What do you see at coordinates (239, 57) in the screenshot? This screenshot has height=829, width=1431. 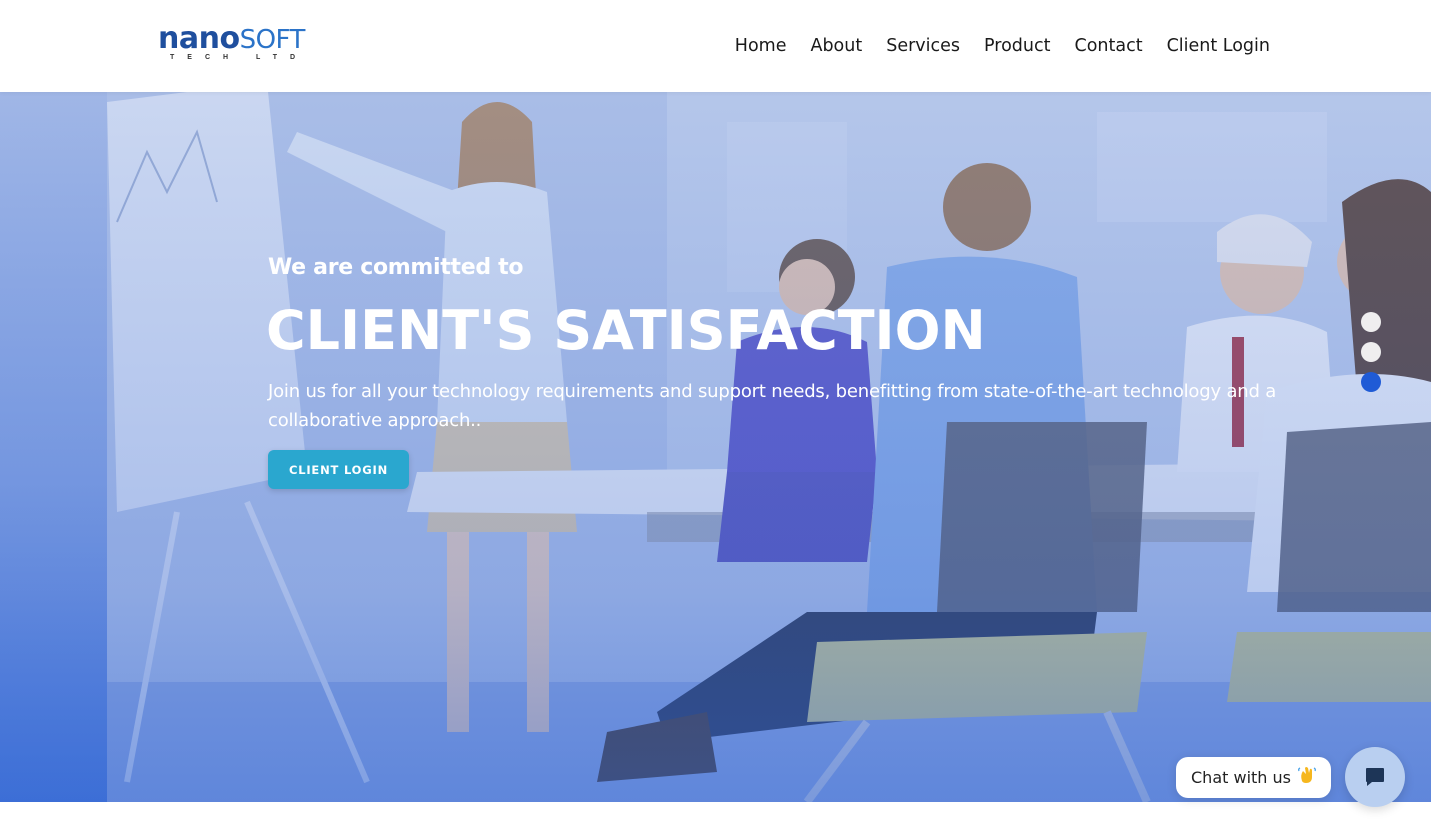 I see `logo-tagline: TECH LTD` at bounding box center [239, 57].